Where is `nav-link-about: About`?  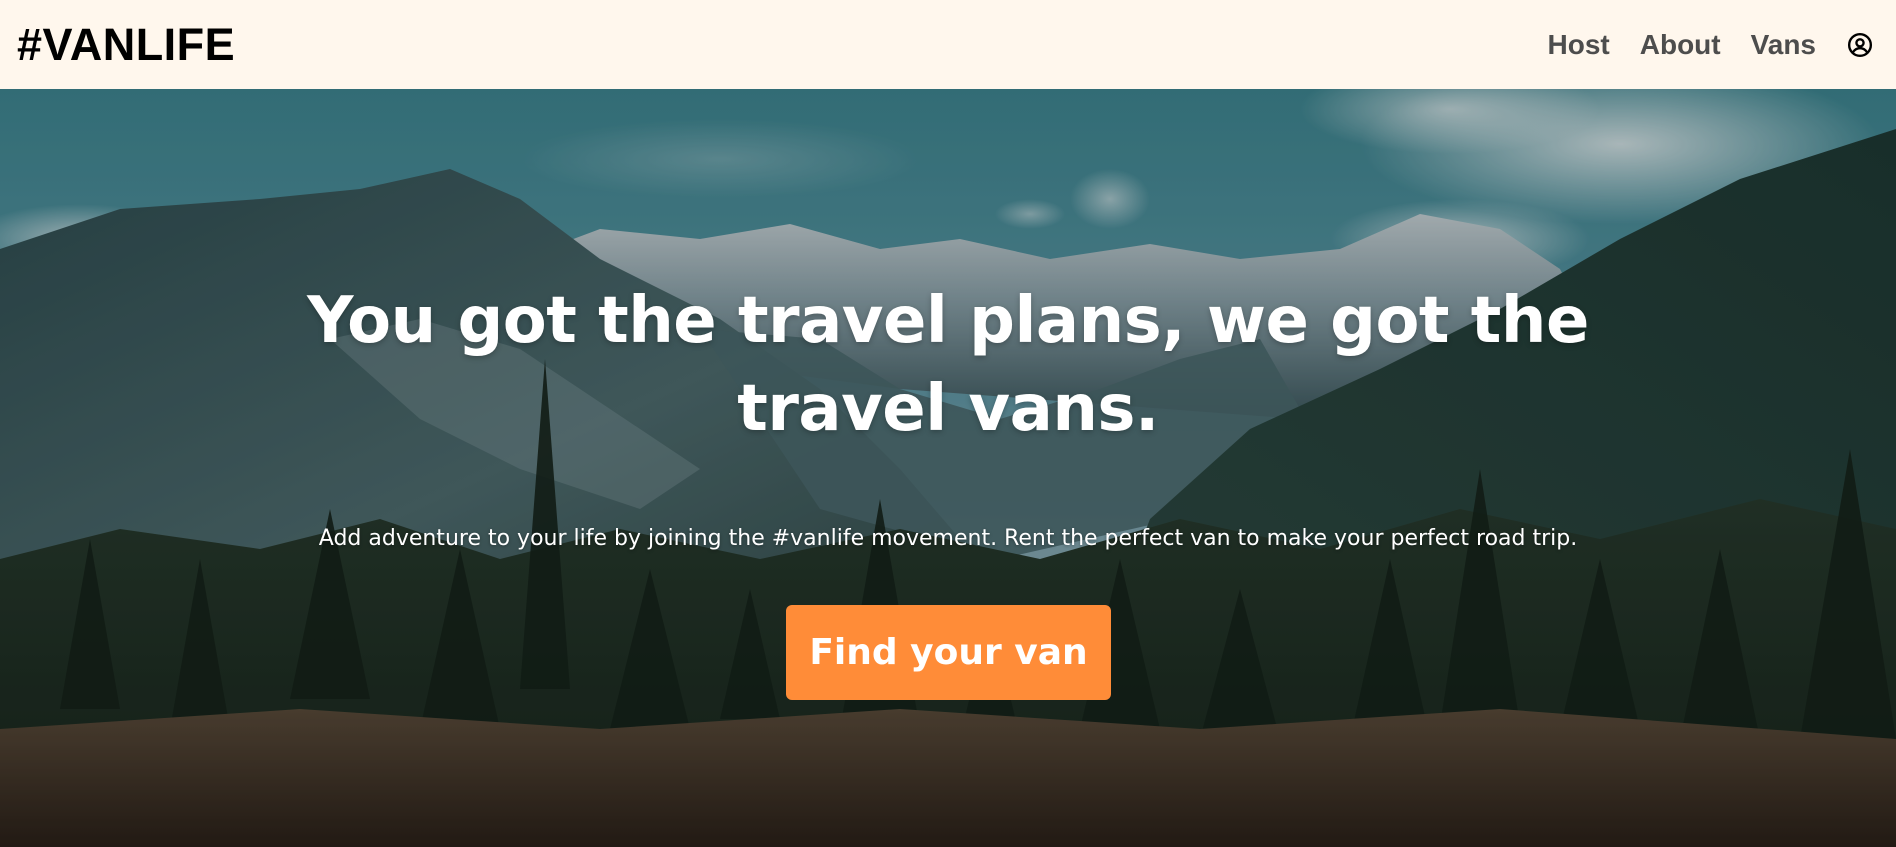
nav-link-about: About is located at coordinates (1680, 45).